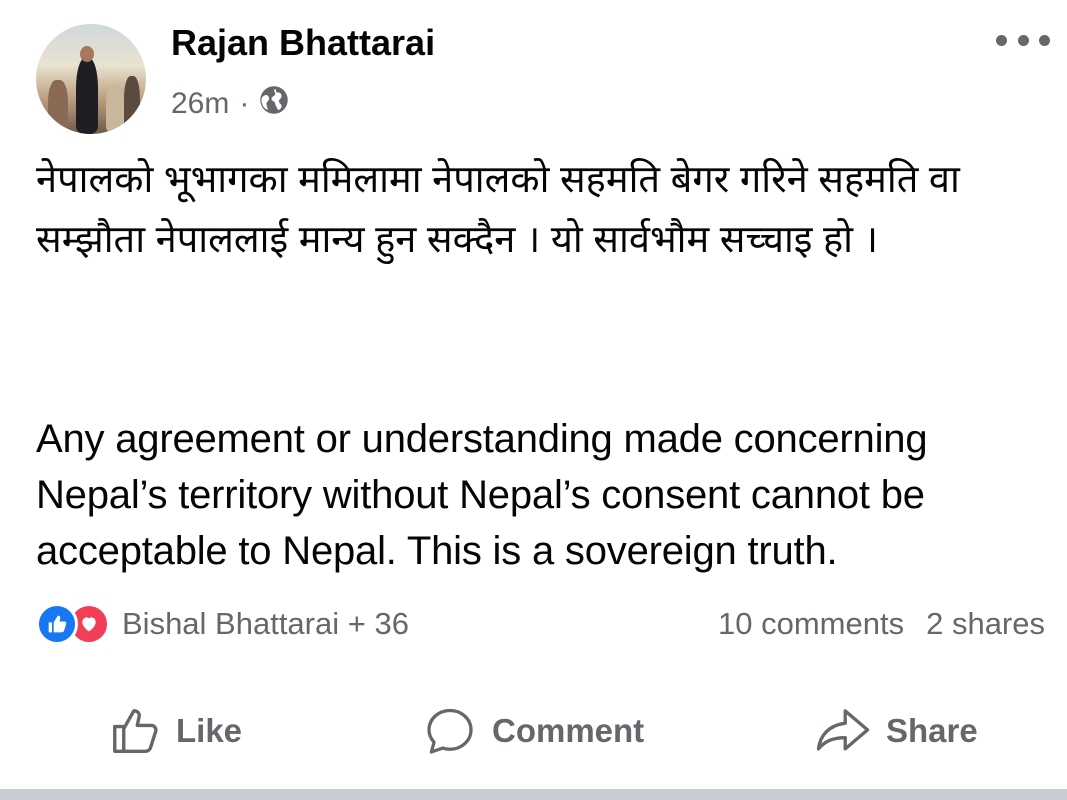 Image resolution: width=1067 pixels, height=800 pixels. Describe the element at coordinates (811, 624) in the screenshot. I see `comments-count: 10 comments` at that location.